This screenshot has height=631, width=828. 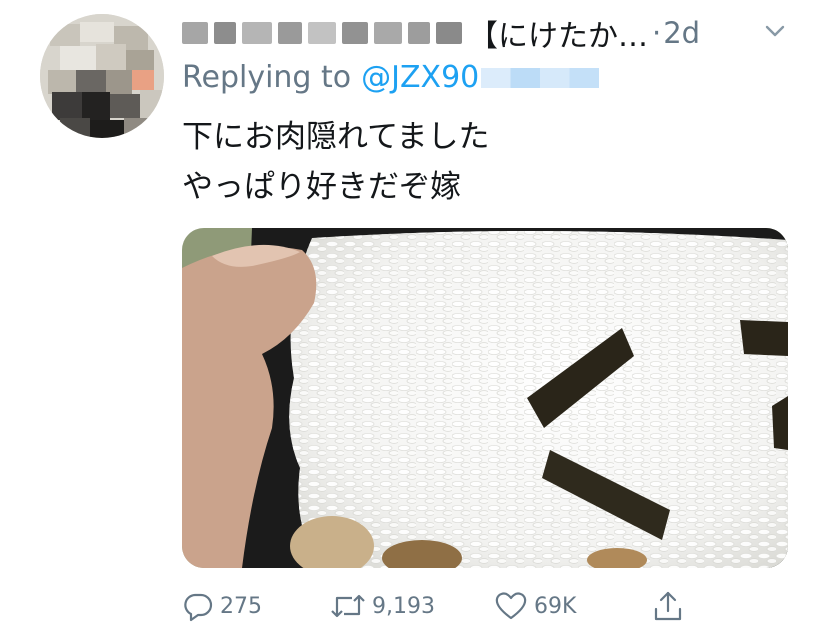 What do you see at coordinates (322, 33) in the screenshot?
I see `blurred-user-name` at bounding box center [322, 33].